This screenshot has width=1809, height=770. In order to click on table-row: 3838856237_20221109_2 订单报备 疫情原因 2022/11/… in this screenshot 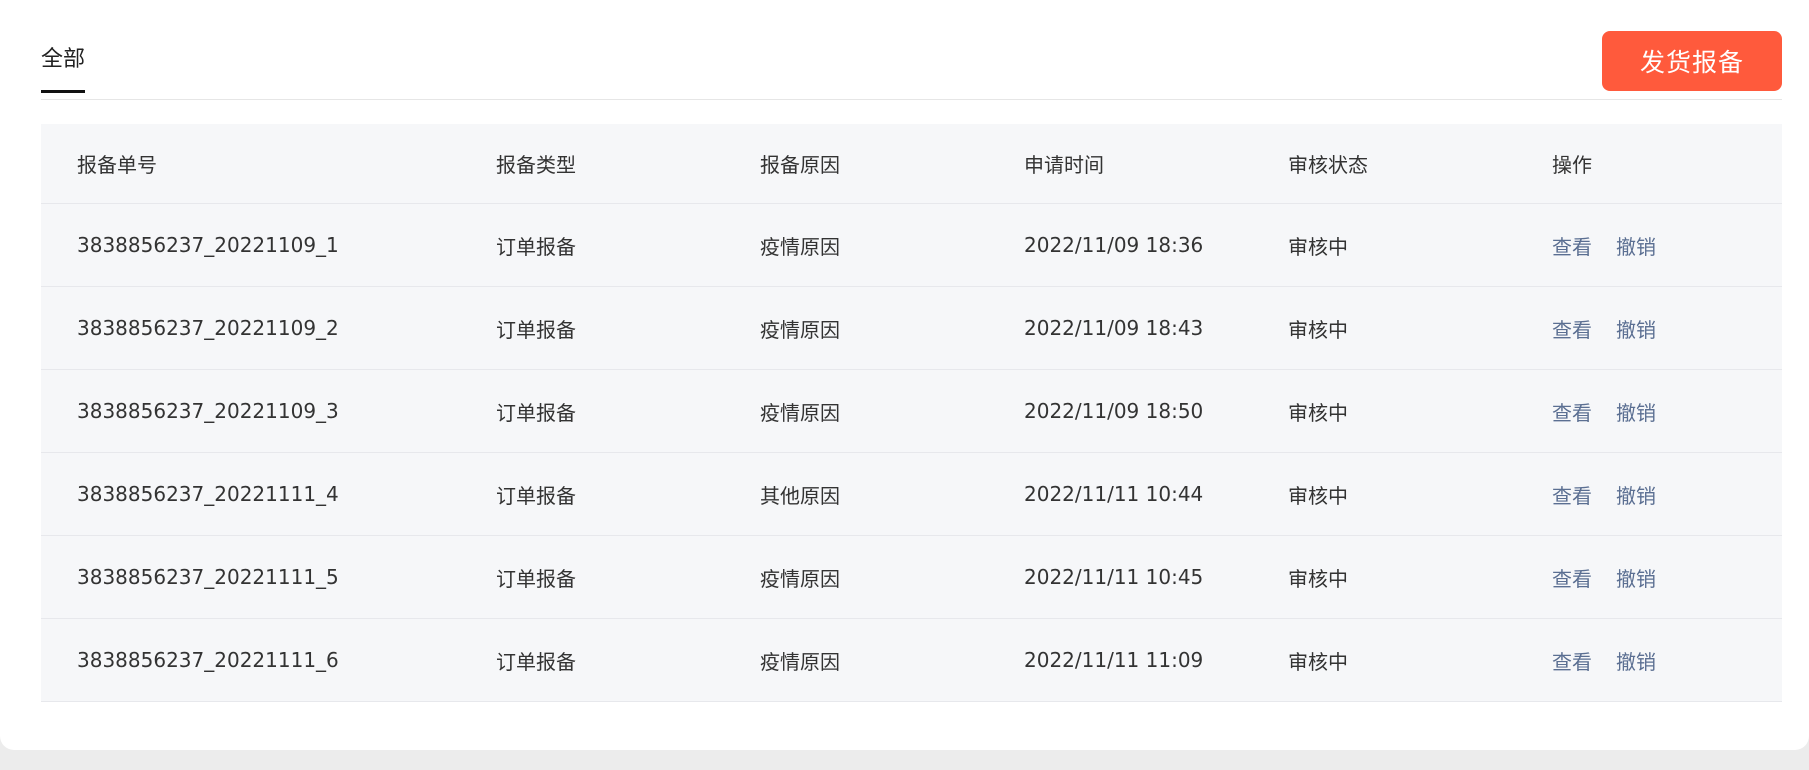, I will do `click(911, 328)`.